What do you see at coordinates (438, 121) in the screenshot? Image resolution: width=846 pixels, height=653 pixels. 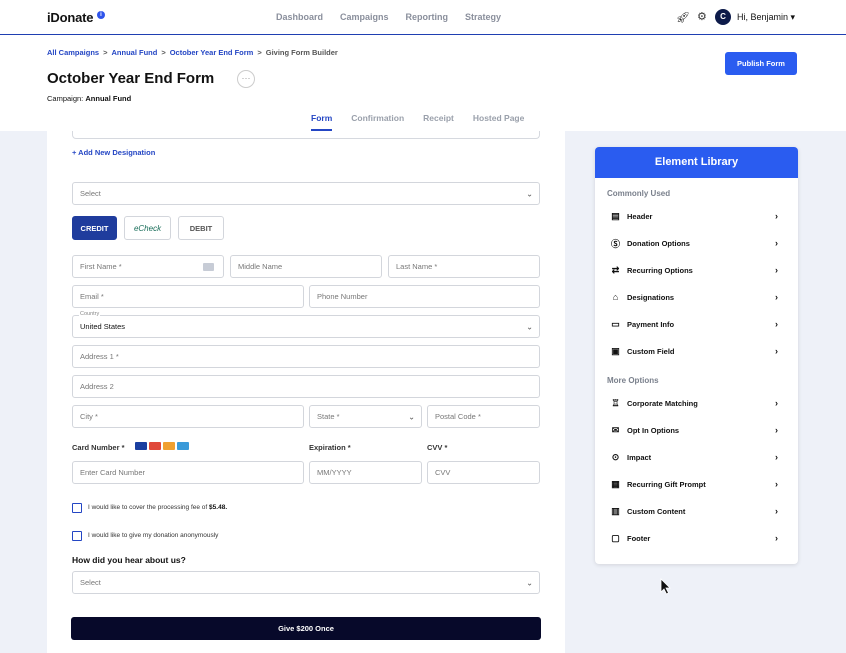 I see `tab-receipt: Receipt` at bounding box center [438, 121].